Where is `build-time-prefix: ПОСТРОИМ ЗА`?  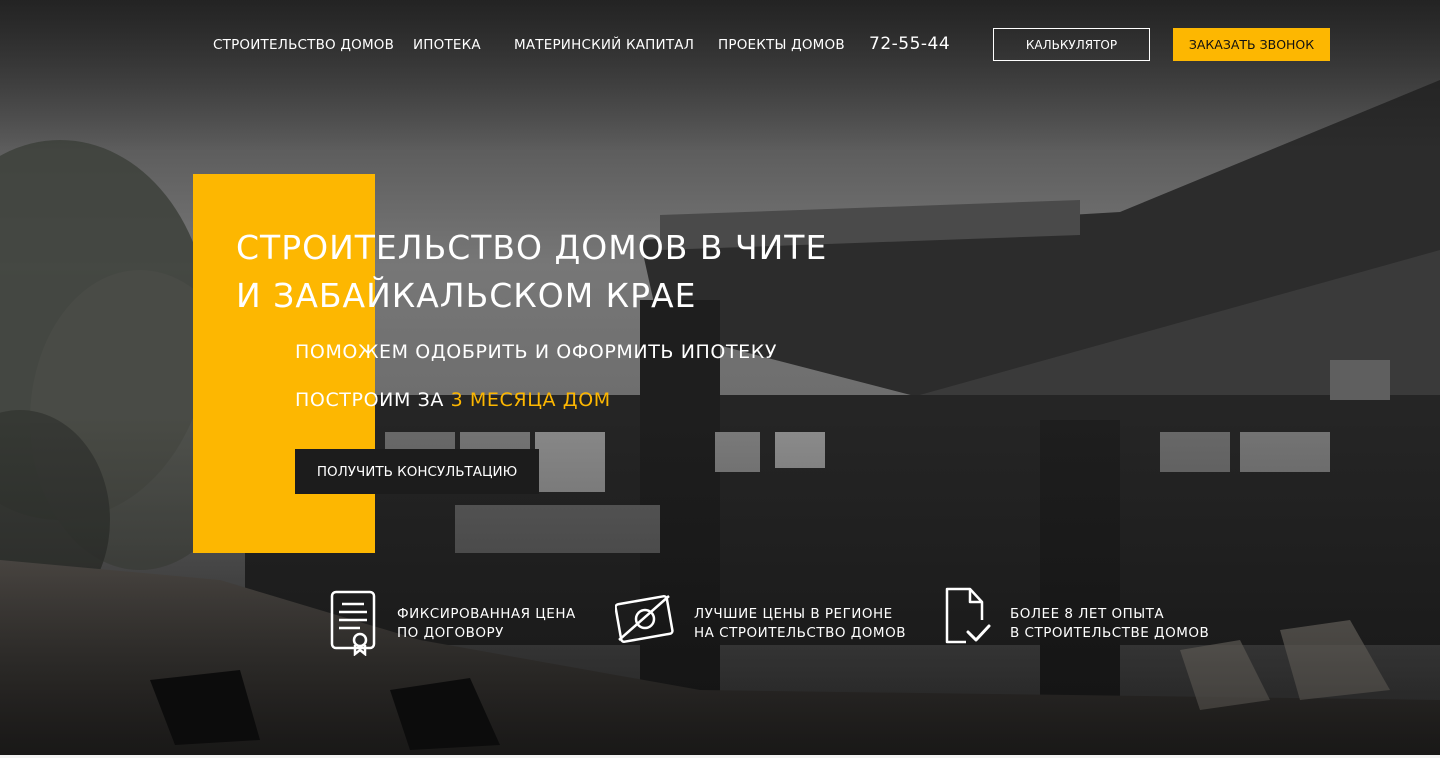
build-time-prefix: ПОСТРОИМ ЗА is located at coordinates (373, 400).